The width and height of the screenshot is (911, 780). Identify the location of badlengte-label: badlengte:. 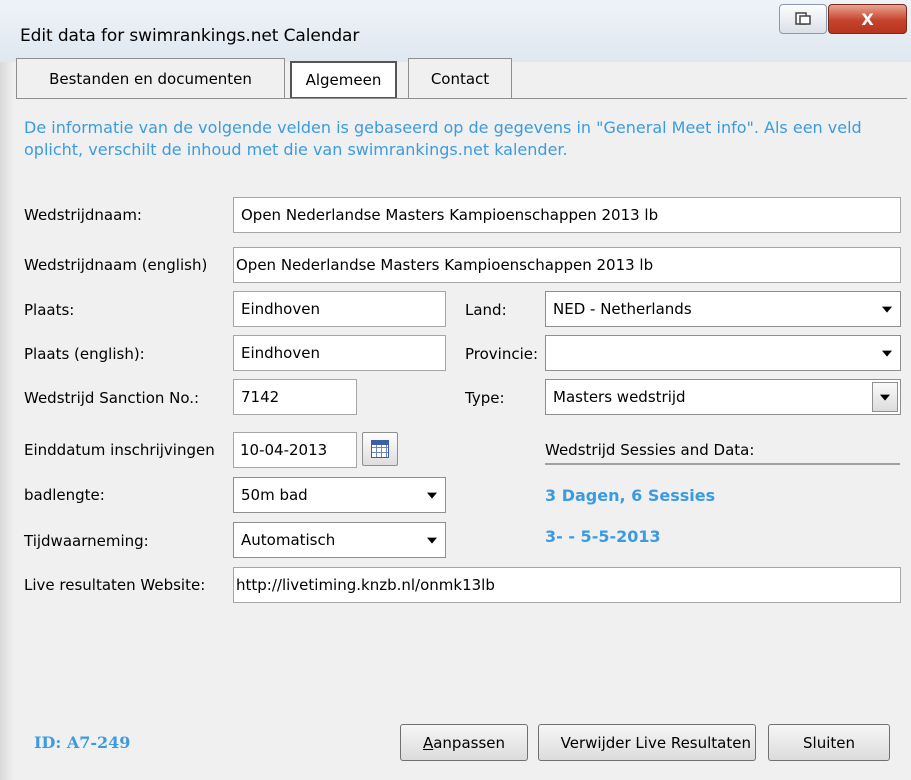
(64, 495).